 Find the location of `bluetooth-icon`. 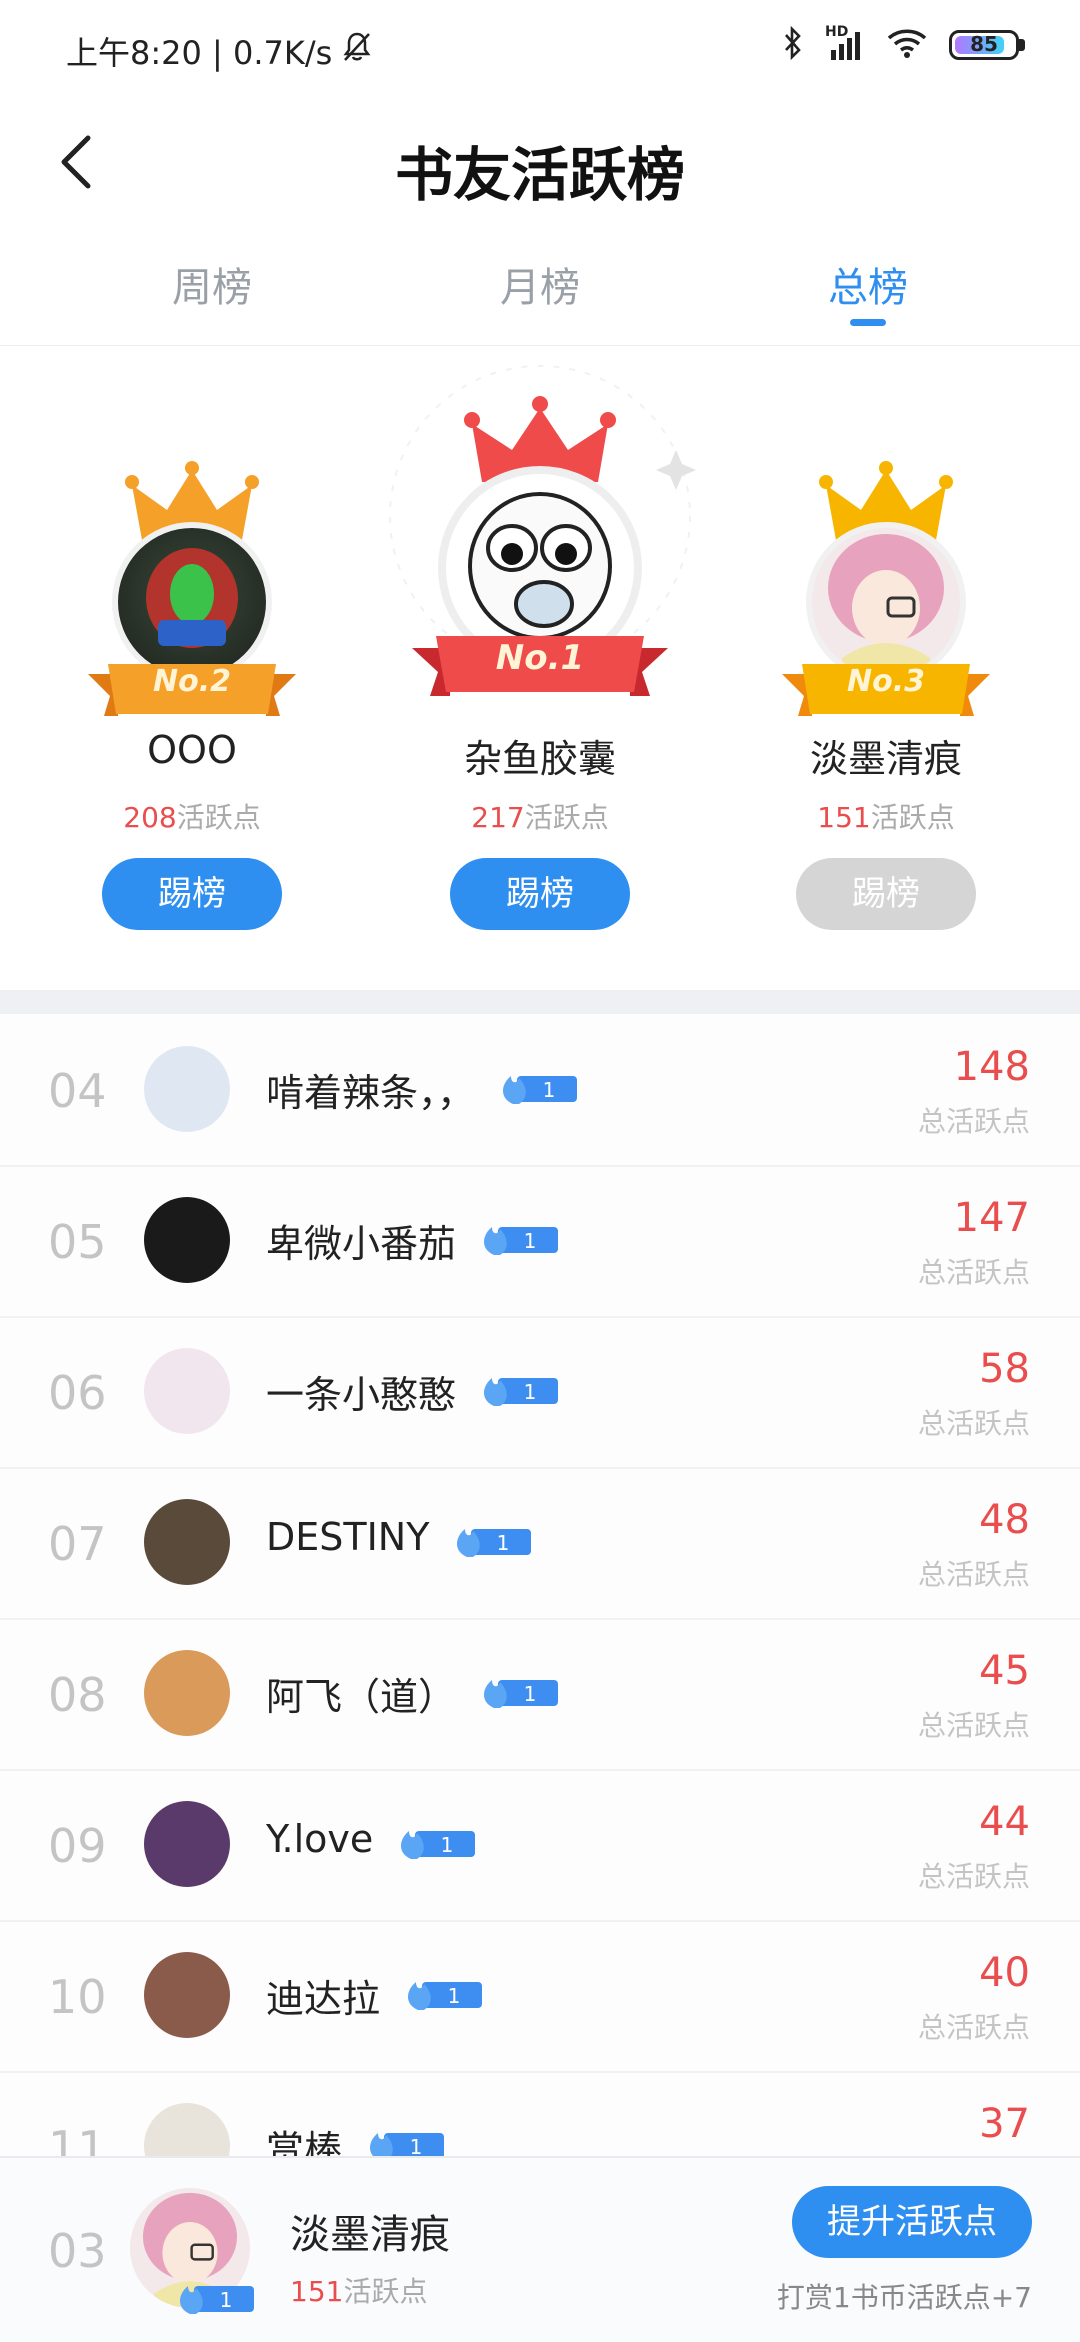

bluetooth-icon is located at coordinates (793, 44).